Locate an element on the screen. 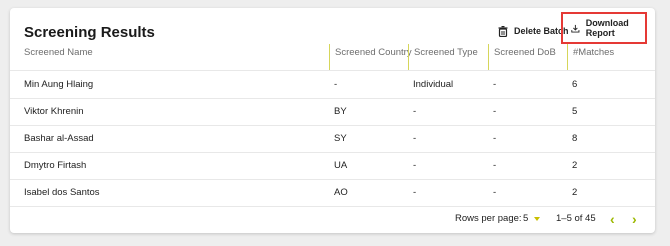 This screenshot has height=246, width=670. download-report-button: Download Report is located at coordinates (604, 28).